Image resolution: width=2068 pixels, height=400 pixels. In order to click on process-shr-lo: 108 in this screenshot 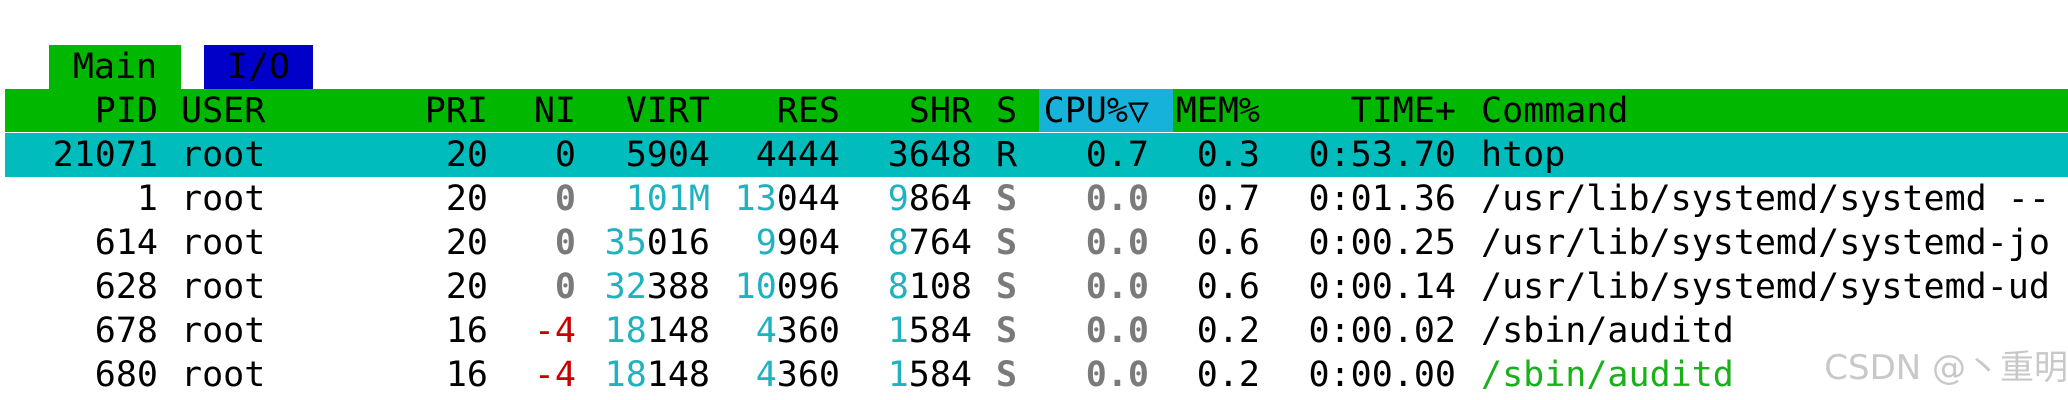, I will do `click(940, 287)`.